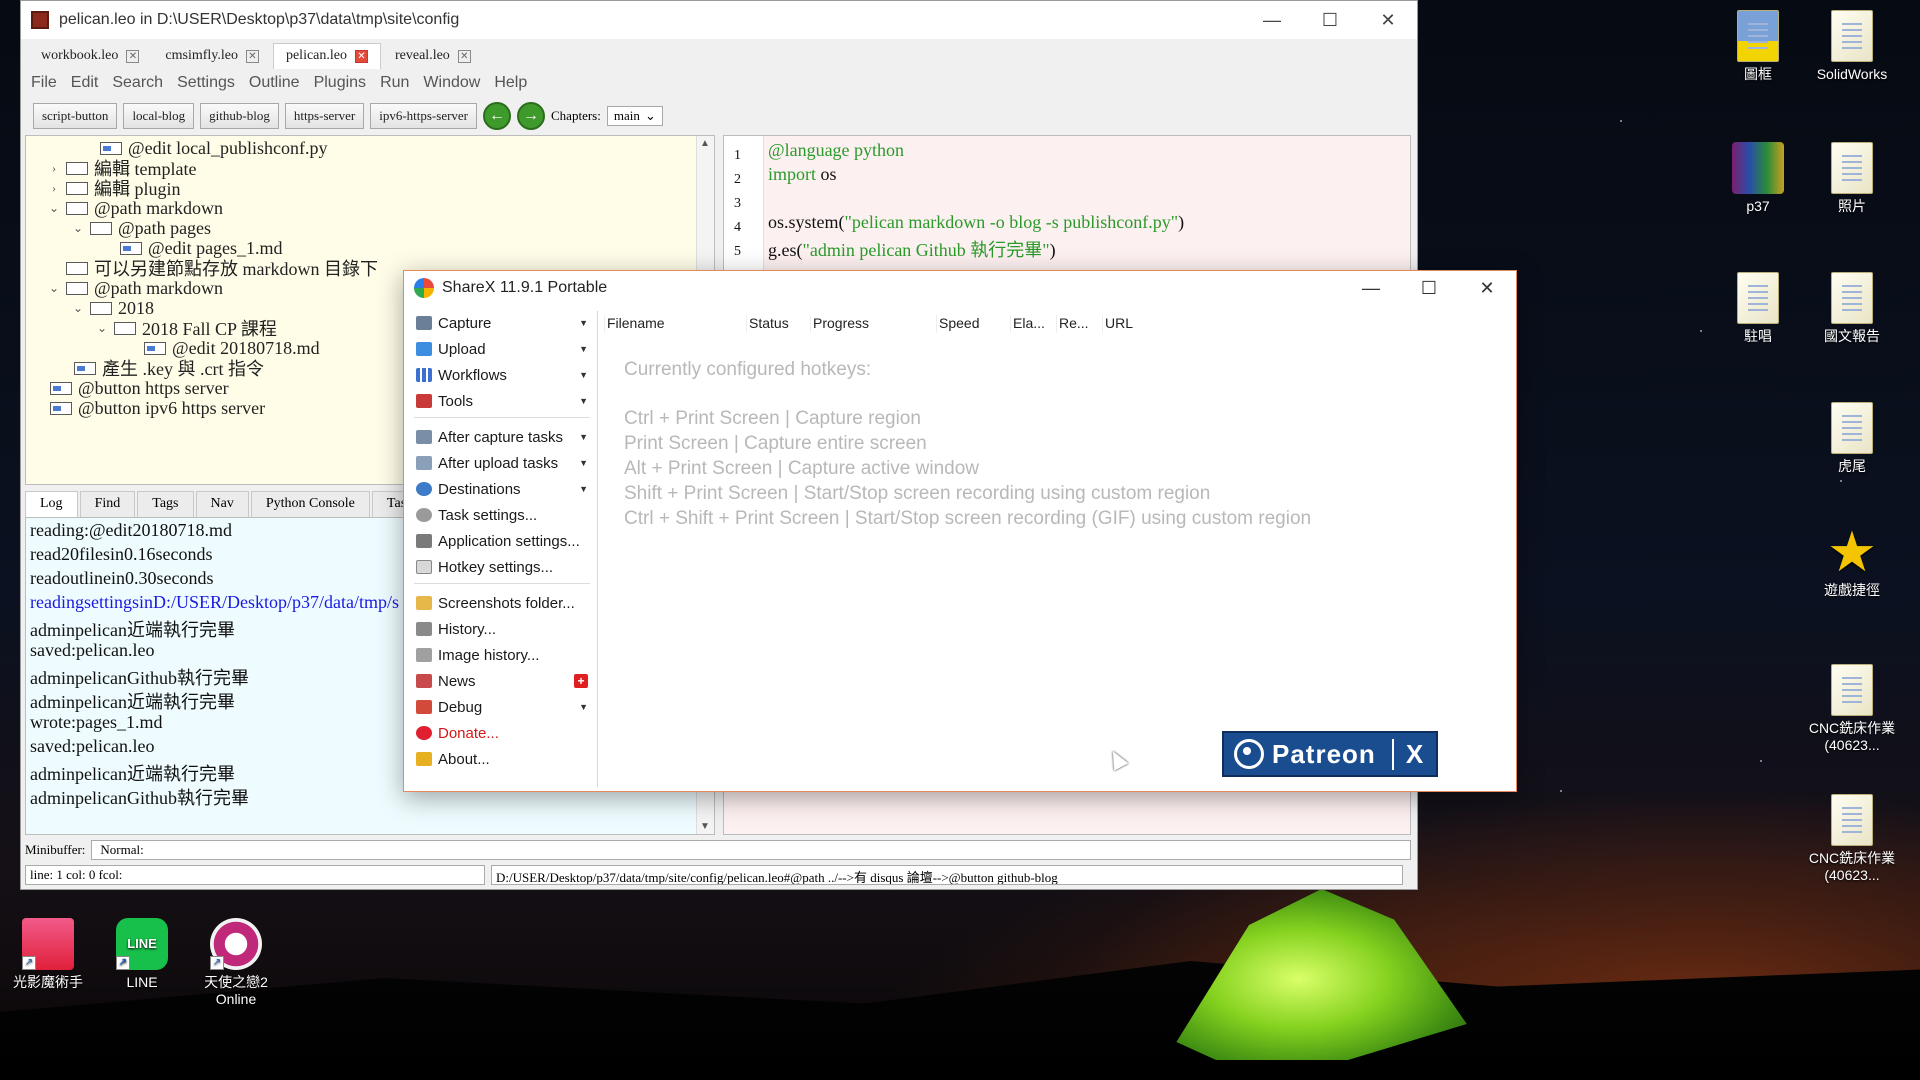 This screenshot has width=1920, height=1080. Describe the element at coordinates (583, 375) in the screenshot. I see `submenu-arrow-icon: ▼` at that location.